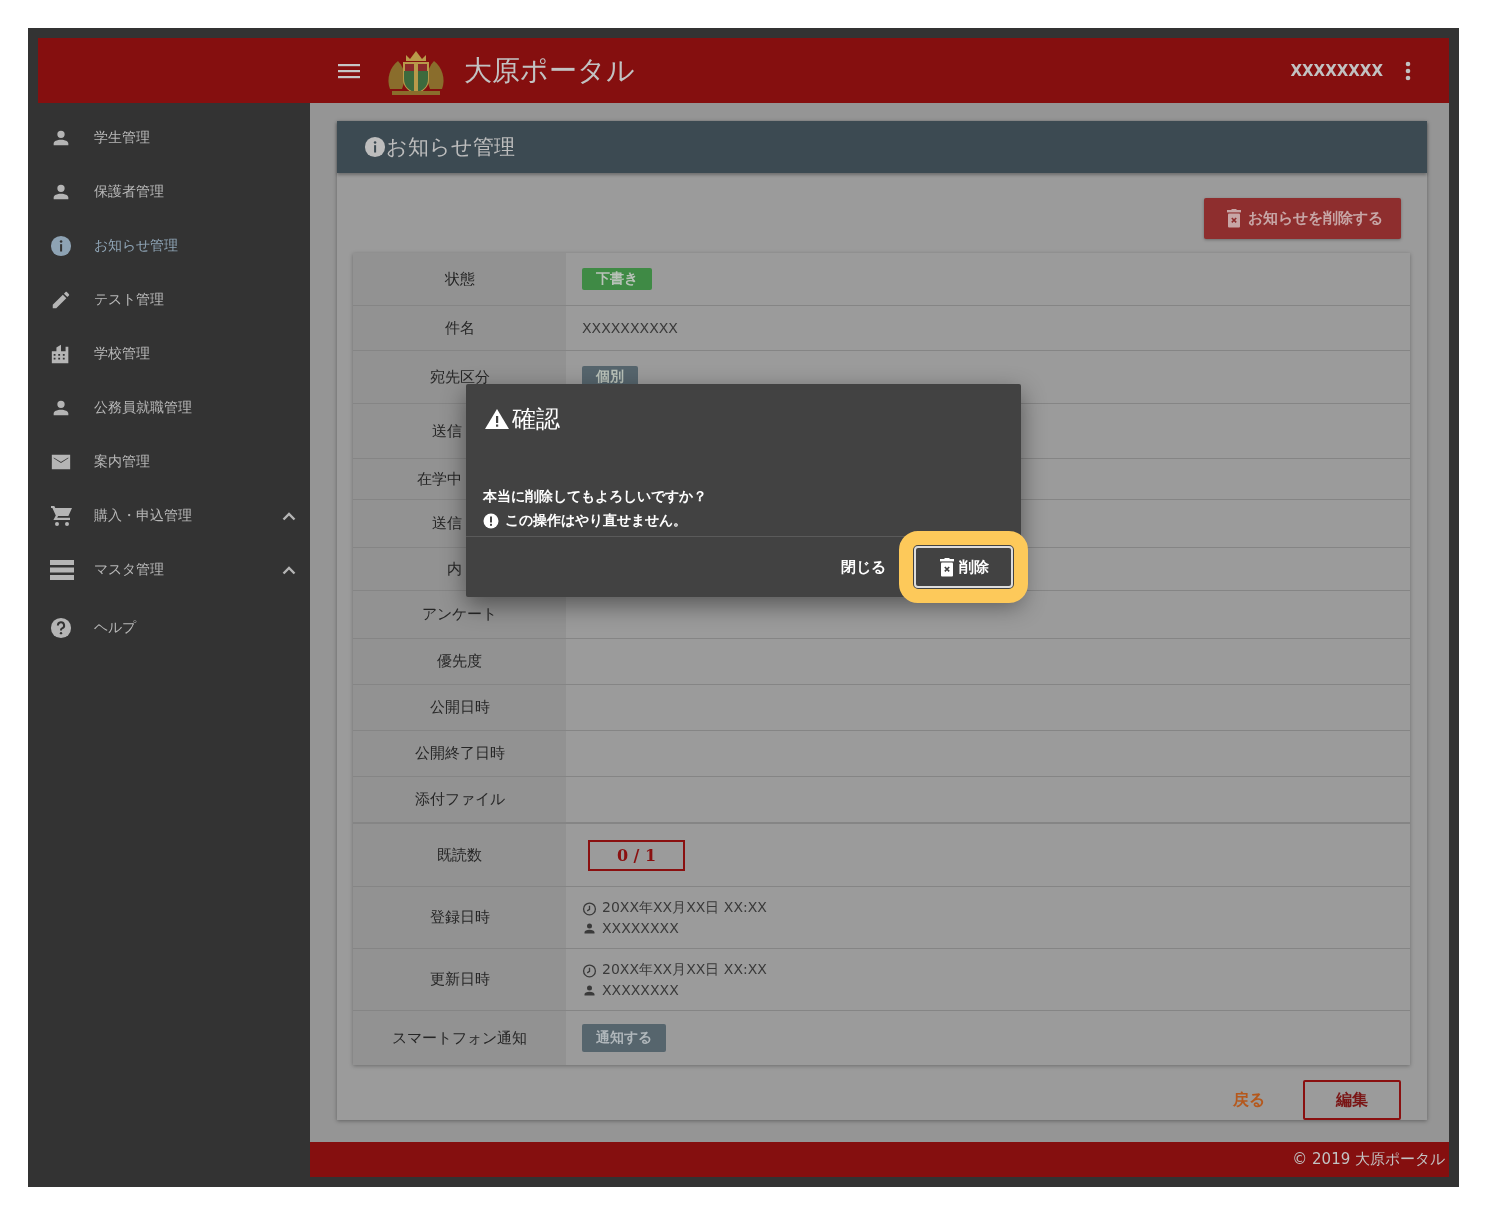 This screenshot has width=1486, height=1214. I want to click on row-label: 公開日時, so click(459, 707).